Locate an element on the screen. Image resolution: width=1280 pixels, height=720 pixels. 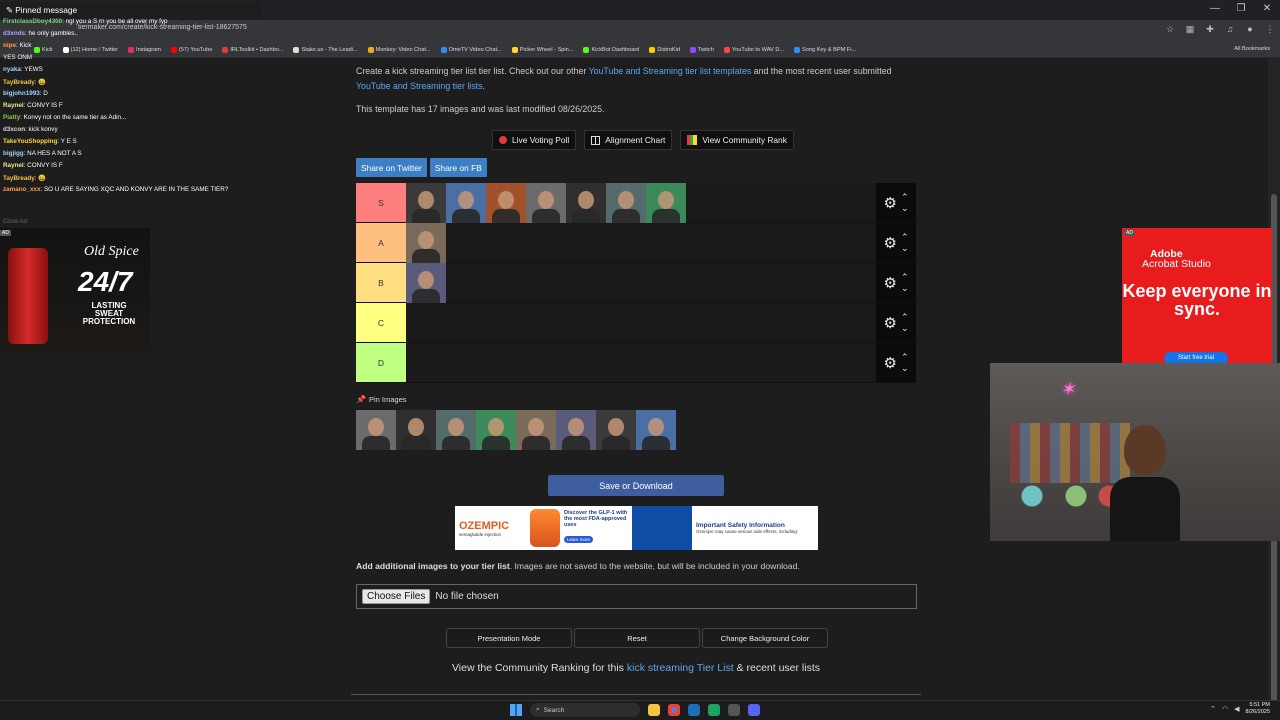
media-icon: ♫ is located at coordinates (1230, 29).